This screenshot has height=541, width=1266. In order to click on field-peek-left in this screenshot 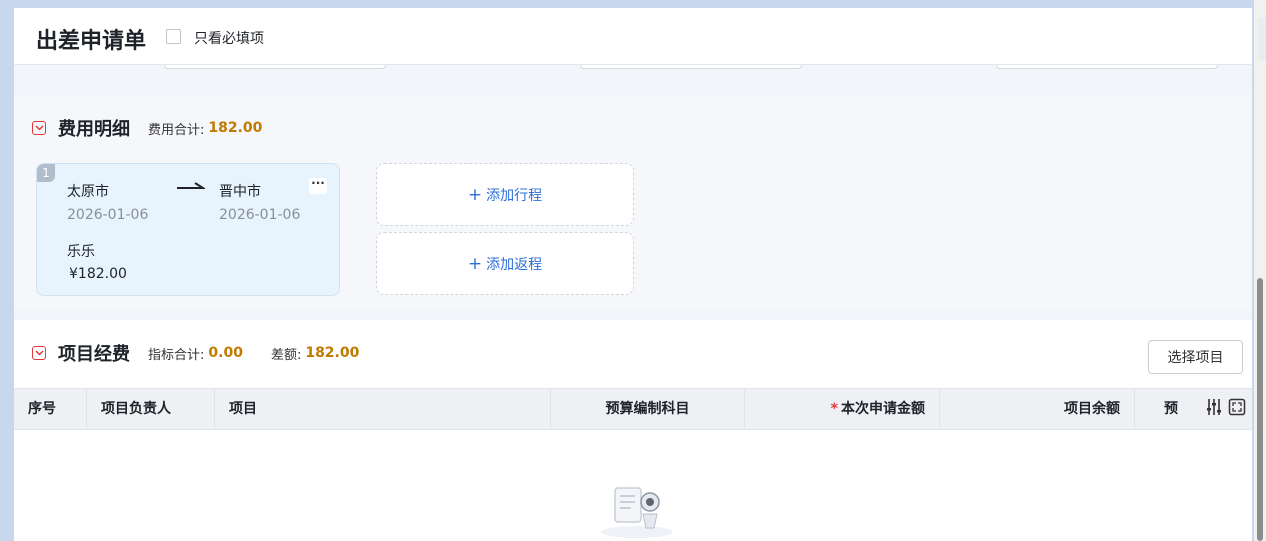, I will do `click(275, 67)`.